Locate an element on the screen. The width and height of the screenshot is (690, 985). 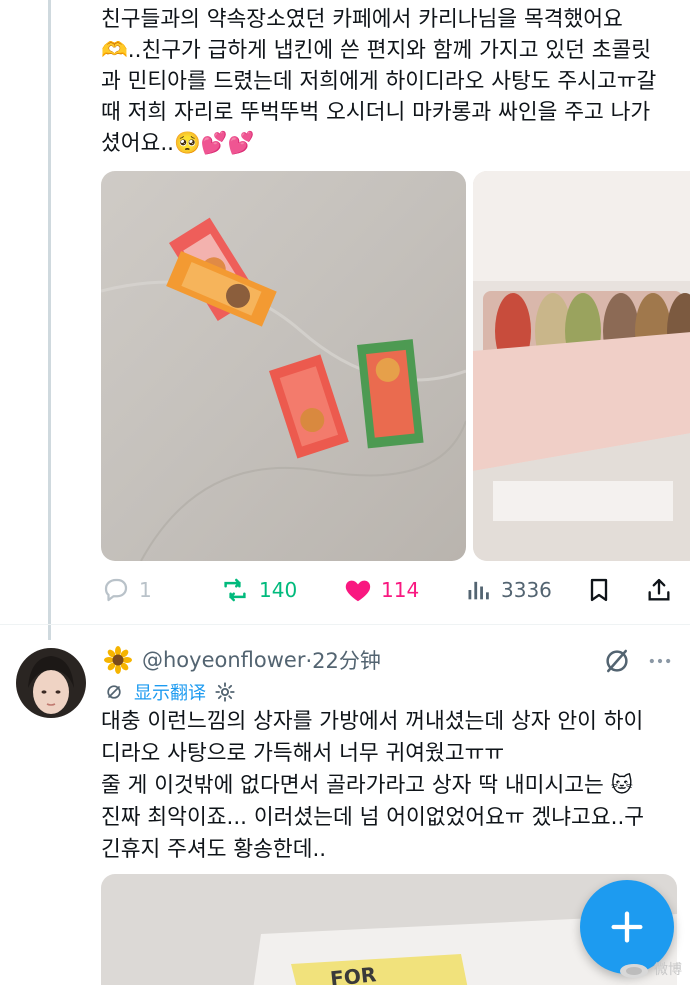
watermark-text: 微博 is located at coordinates (668, 970).